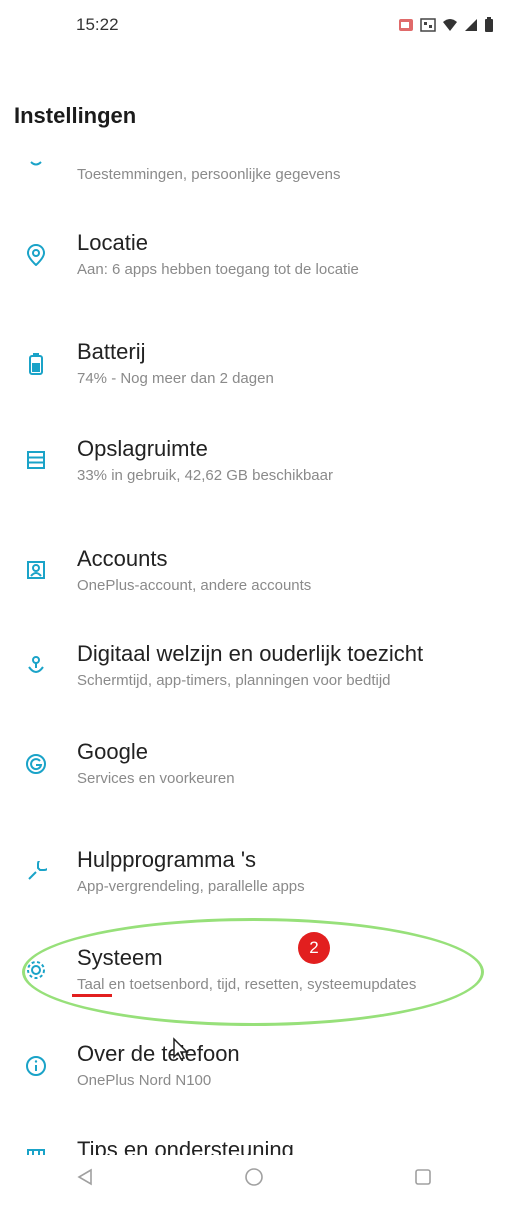 This screenshot has height=1205, width=508. Describe the element at coordinates (36, 255) in the screenshot. I see `location-icon` at that location.